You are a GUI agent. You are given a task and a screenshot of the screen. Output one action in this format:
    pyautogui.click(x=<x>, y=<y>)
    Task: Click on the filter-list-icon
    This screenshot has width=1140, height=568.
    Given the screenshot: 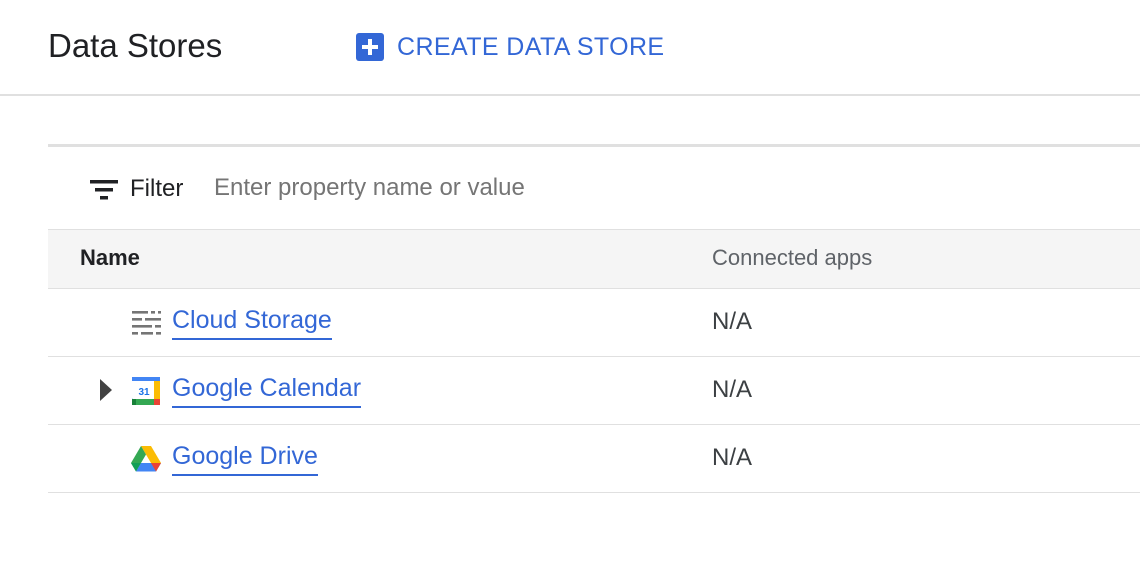 What is the action you would take?
    pyautogui.click(x=104, y=190)
    